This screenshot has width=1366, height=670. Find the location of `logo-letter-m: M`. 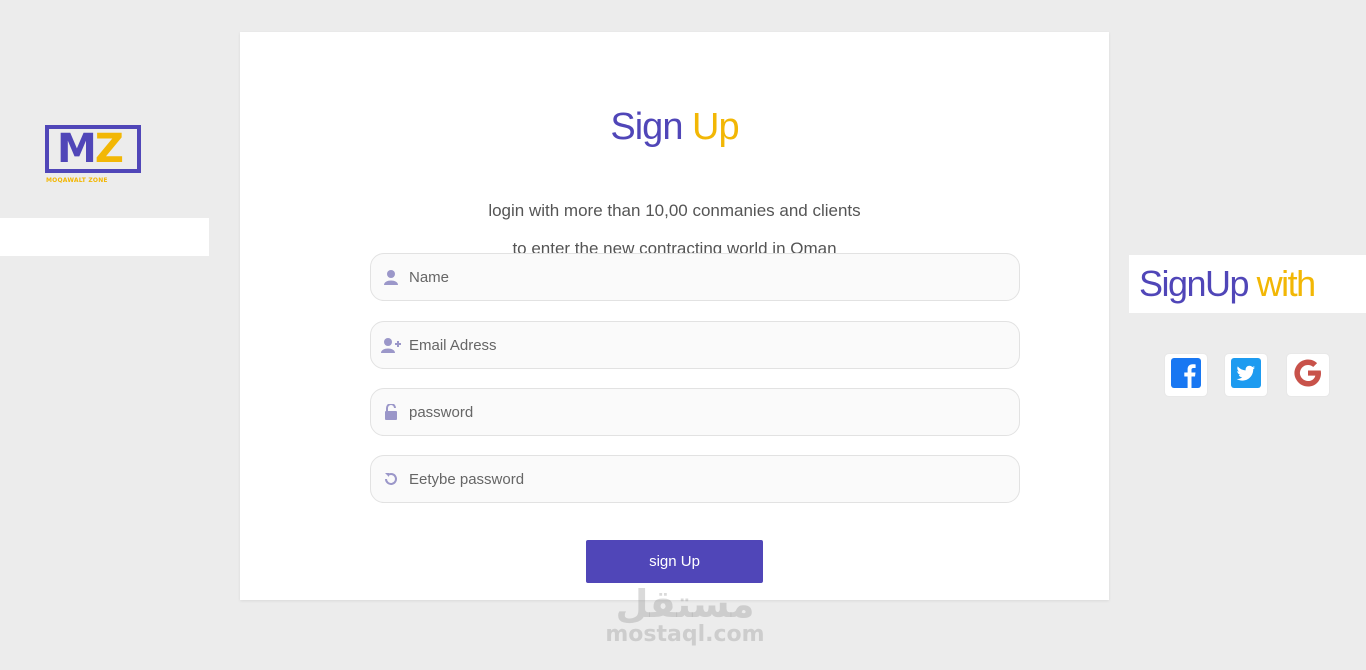

logo-letter-m: M is located at coordinates (77, 149).